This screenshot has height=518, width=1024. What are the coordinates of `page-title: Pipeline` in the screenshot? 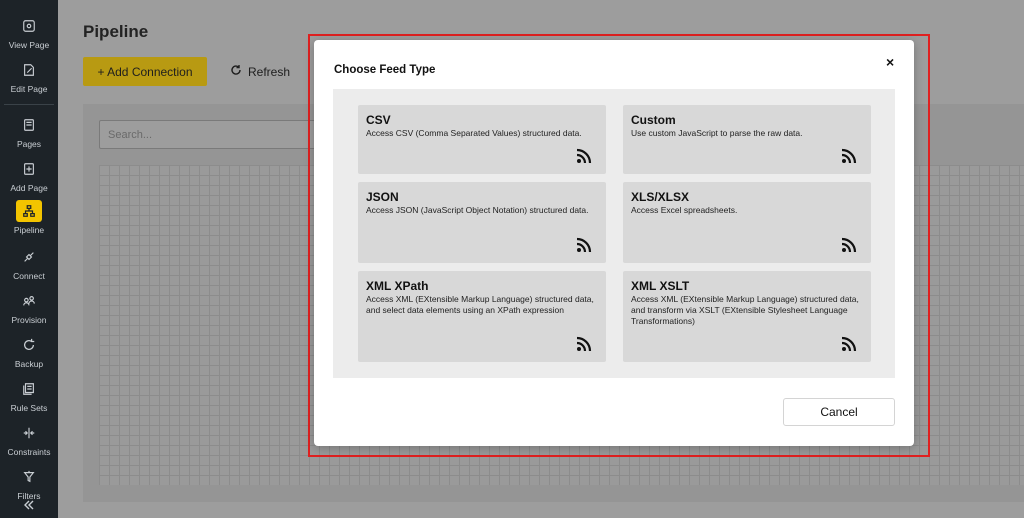 It's located at (116, 31).